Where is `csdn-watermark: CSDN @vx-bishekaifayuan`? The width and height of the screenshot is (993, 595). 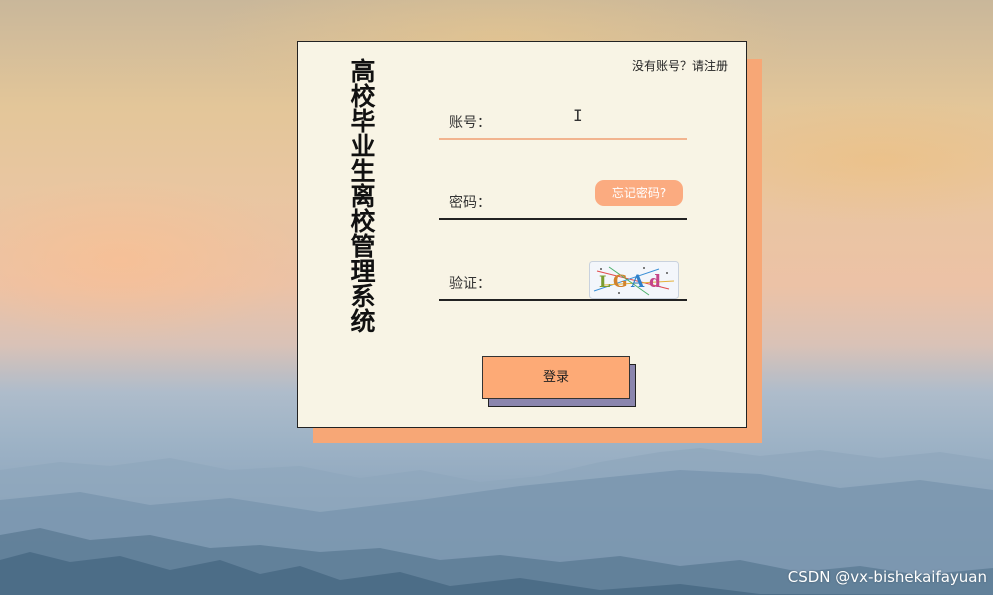
csdn-watermark: CSDN @vx-bishekaifayuan is located at coordinates (887, 577).